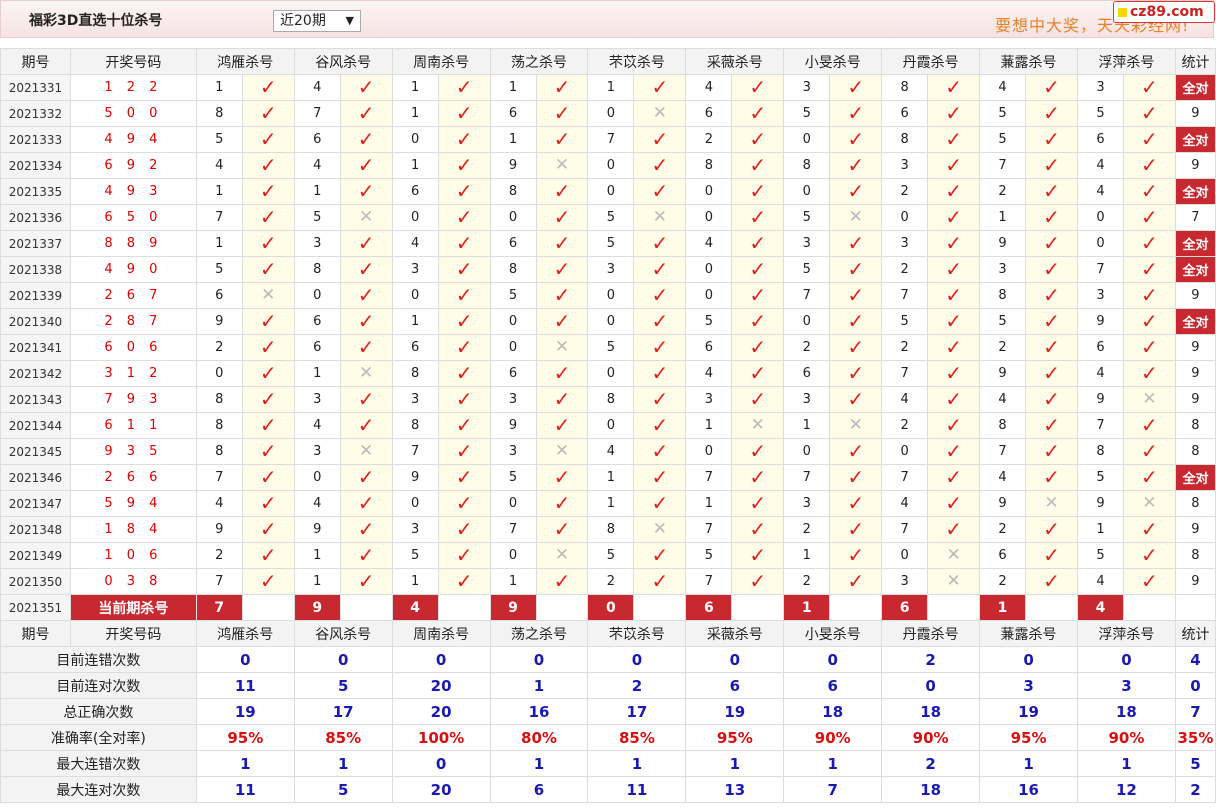  I want to click on kill-number-cell: 6, so click(513, 373).